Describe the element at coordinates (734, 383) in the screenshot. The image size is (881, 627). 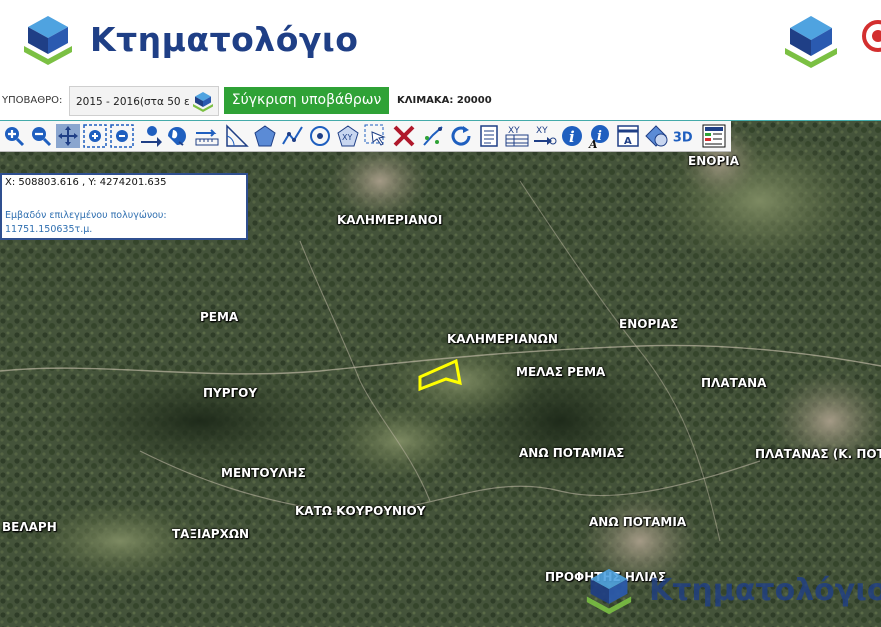
I see `place-label: ΠΛΑΤΑΝΑ` at that location.